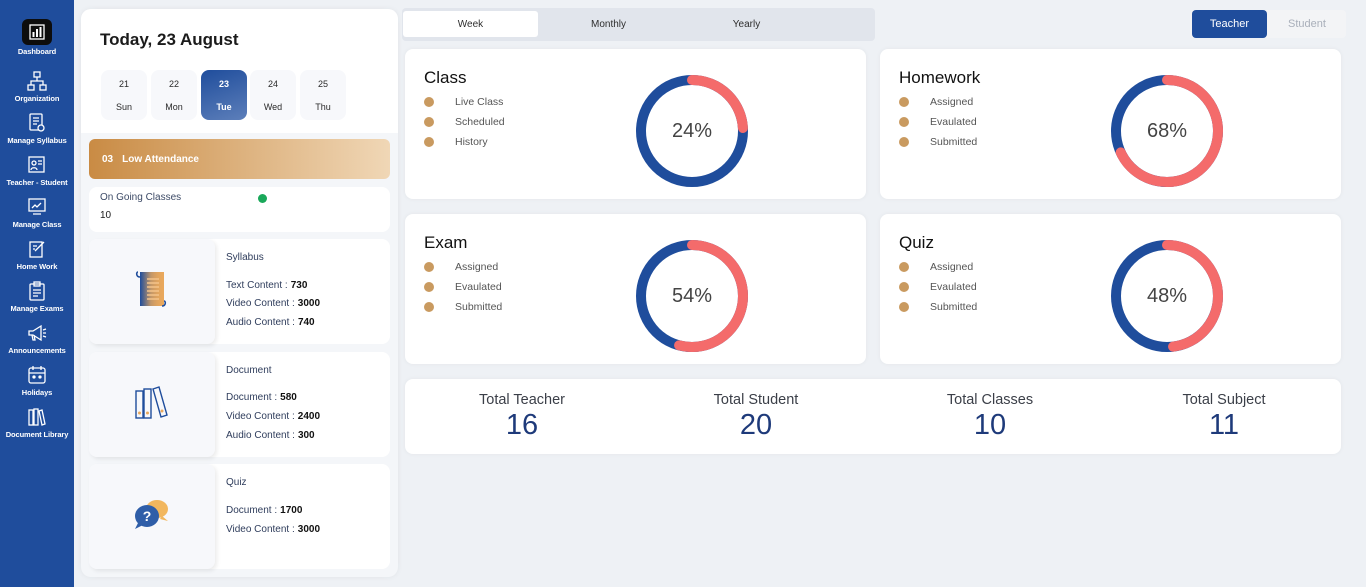 Image resolution: width=1366 pixels, height=587 pixels. What do you see at coordinates (174, 106) in the screenshot?
I see `day-name: Mon` at bounding box center [174, 106].